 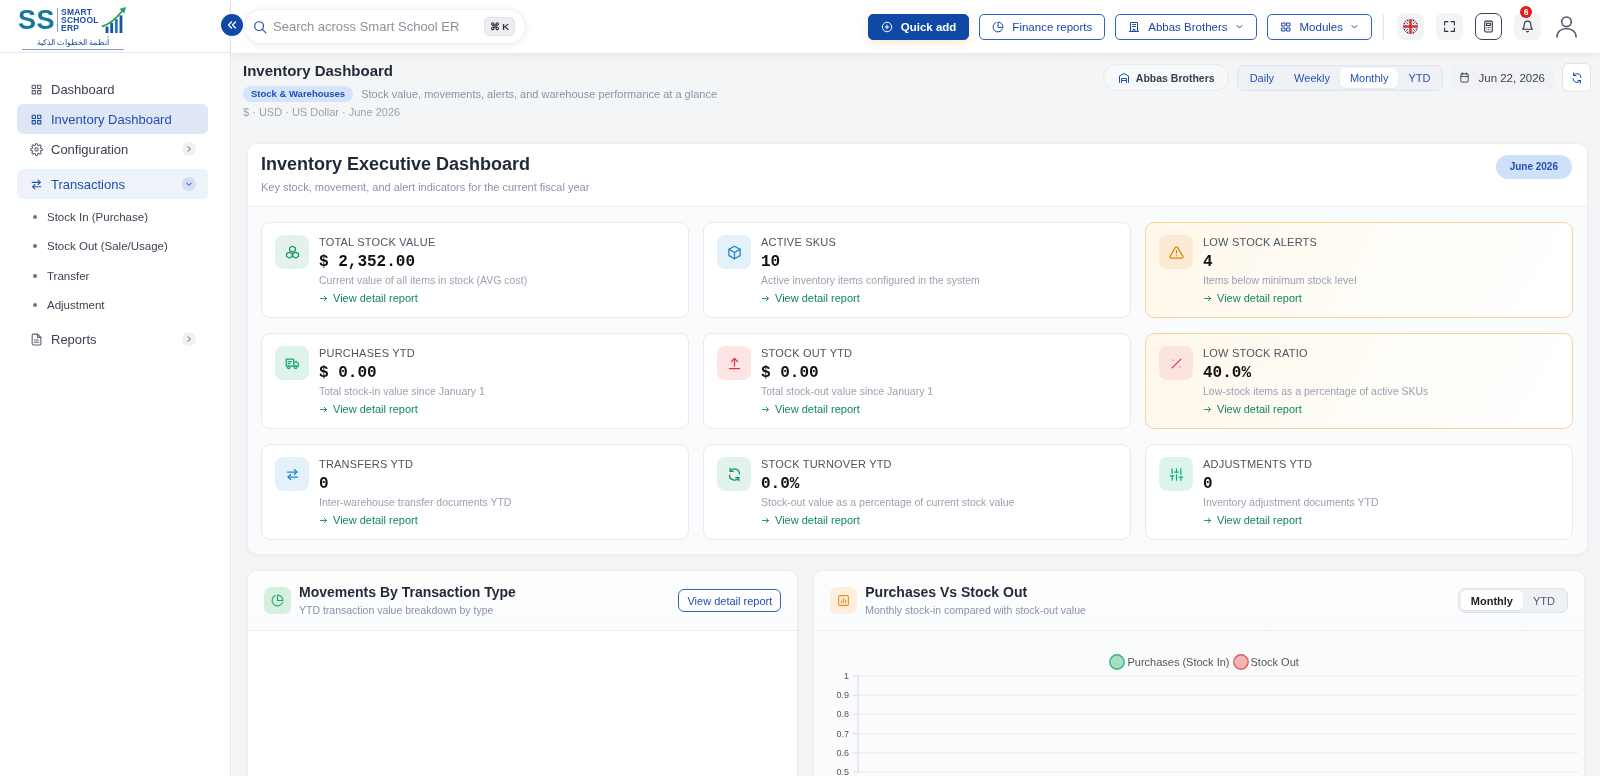 I want to click on kpi-value: 0, so click(x=1208, y=484).